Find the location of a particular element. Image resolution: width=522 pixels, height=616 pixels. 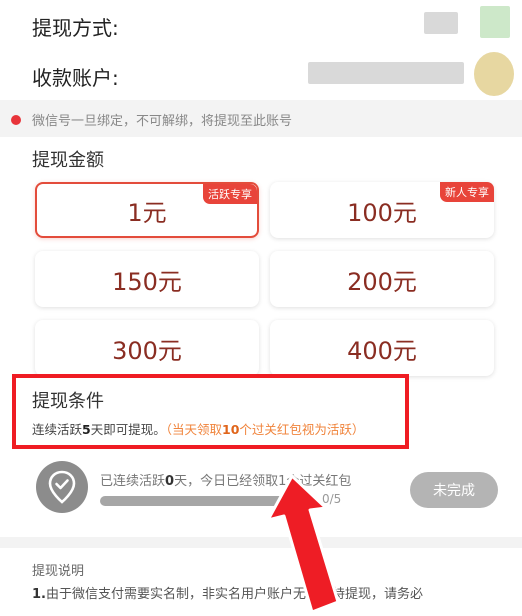

wechat-icon-blurred is located at coordinates (495, 22).